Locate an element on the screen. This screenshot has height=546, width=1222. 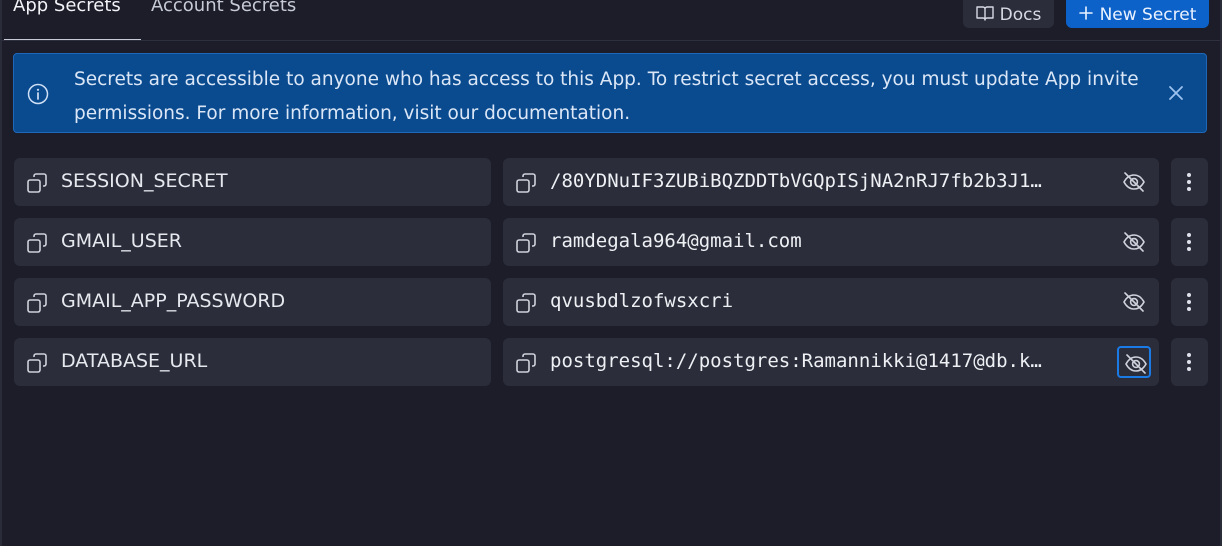
secret-row: GMAIL_APP_PASSWORD qvusbdlzofwsxcri is located at coordinates (611, 302).